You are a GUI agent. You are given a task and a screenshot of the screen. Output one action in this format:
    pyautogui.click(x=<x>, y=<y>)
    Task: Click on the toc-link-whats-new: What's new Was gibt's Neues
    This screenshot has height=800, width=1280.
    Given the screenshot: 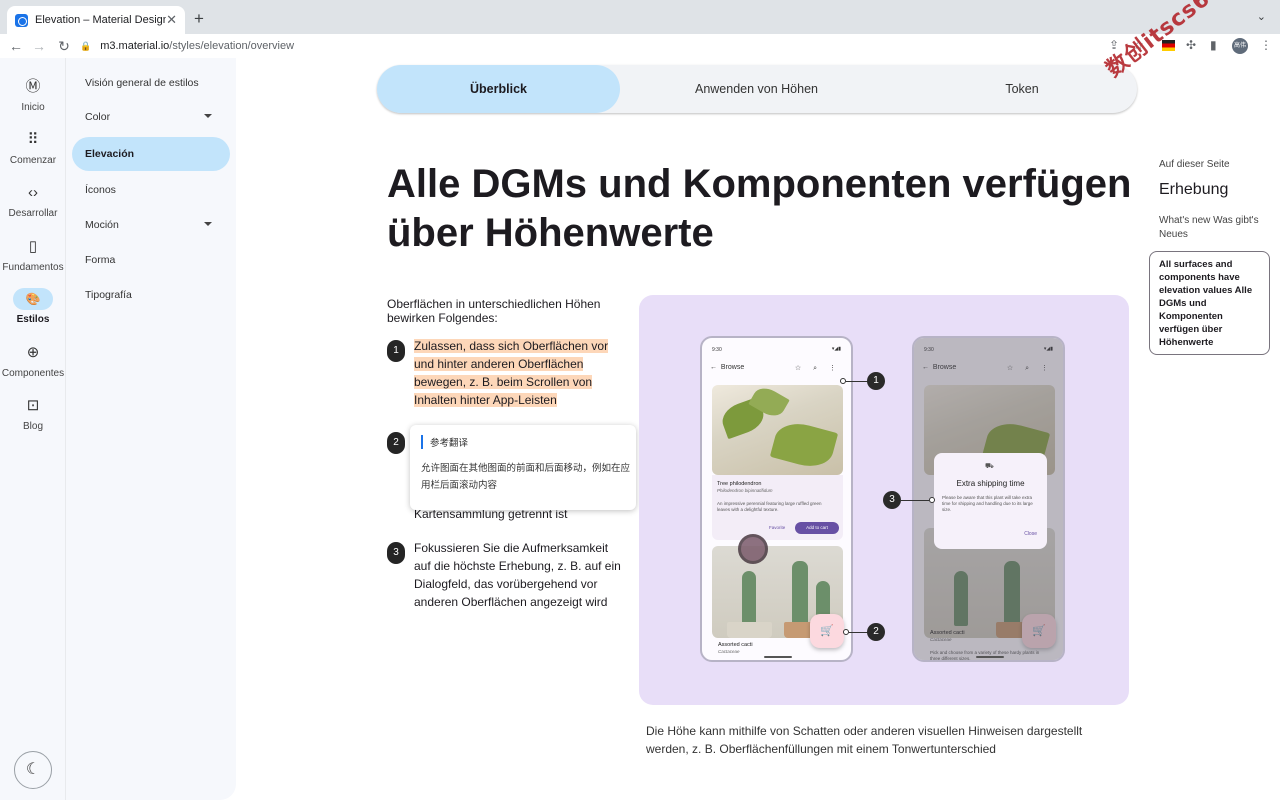 What is the action you would take?
    pyautogui.click(x=1209, y=228)
    